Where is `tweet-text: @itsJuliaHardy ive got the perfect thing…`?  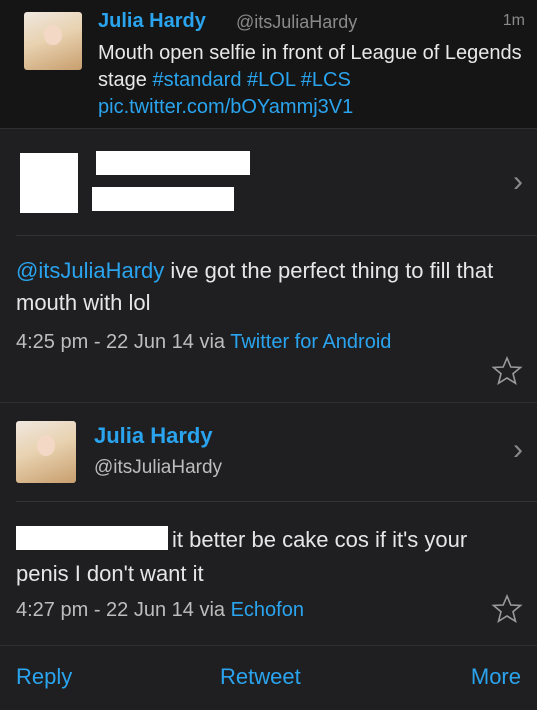
tweet-text: @itsJuliaHardy ive got the perfect thing… is located at coordinates (266, 287).